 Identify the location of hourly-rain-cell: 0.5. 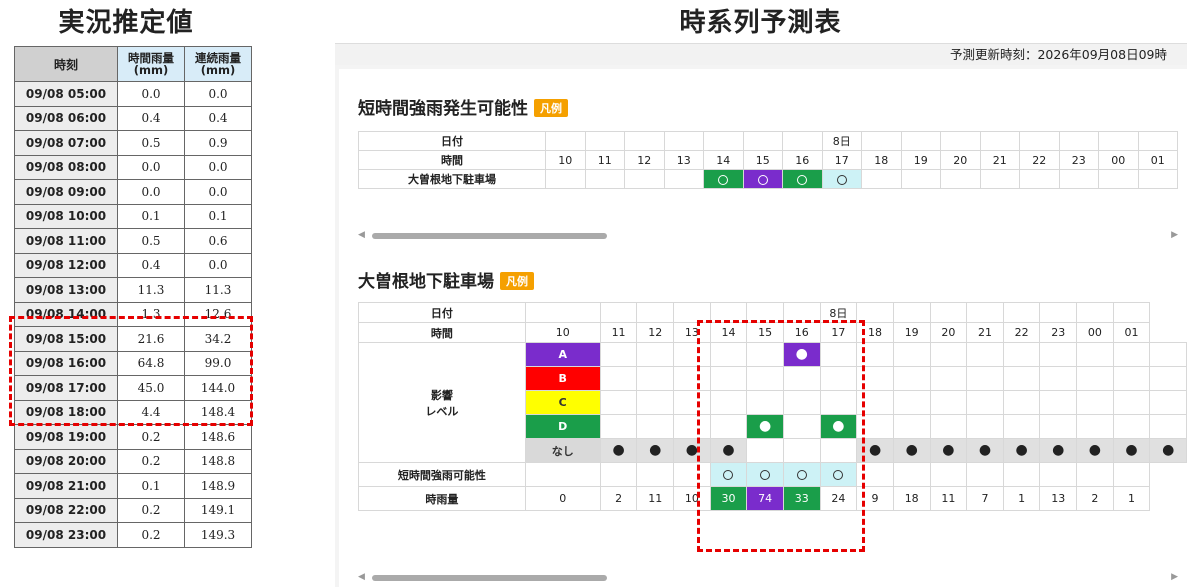
(151, 143).